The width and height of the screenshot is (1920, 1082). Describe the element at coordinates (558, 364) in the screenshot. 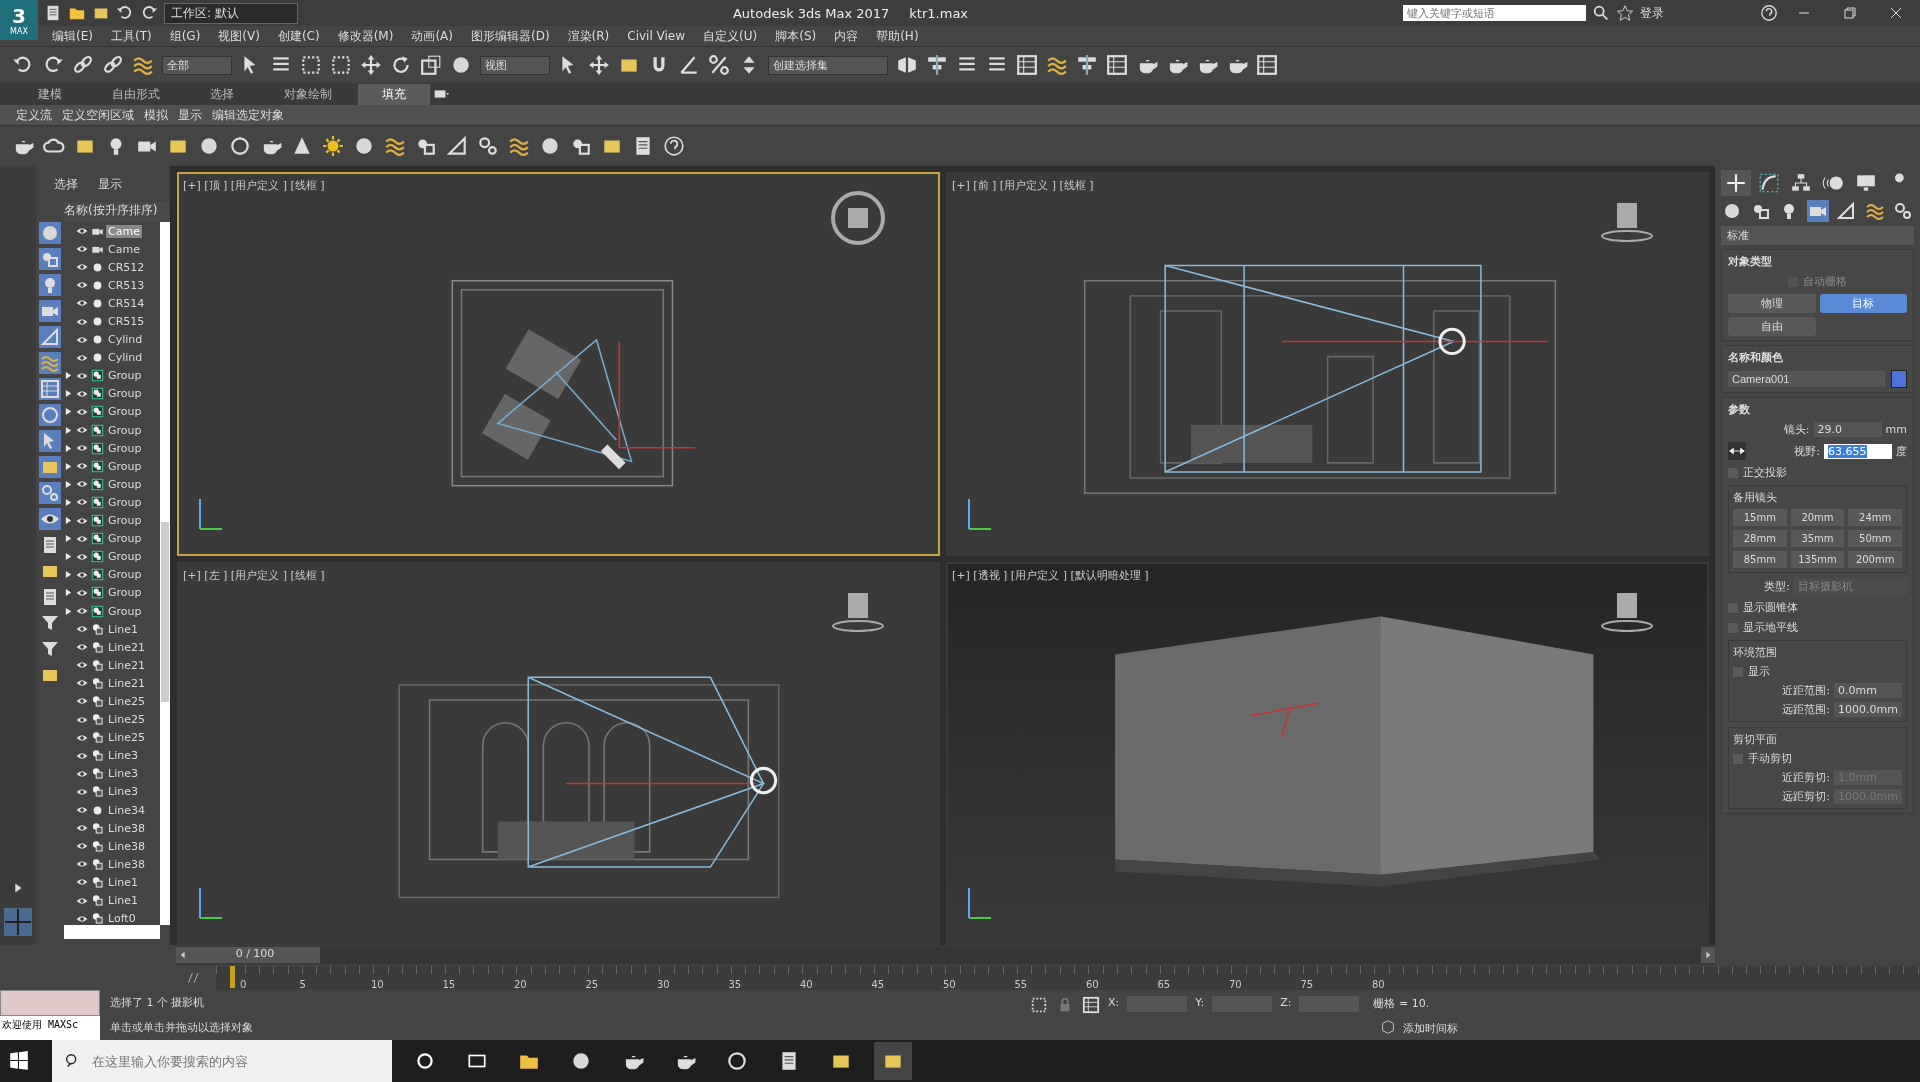

I see `viewport: [+] [顶 ] [用户定义 ] [线框 ]` at that location.